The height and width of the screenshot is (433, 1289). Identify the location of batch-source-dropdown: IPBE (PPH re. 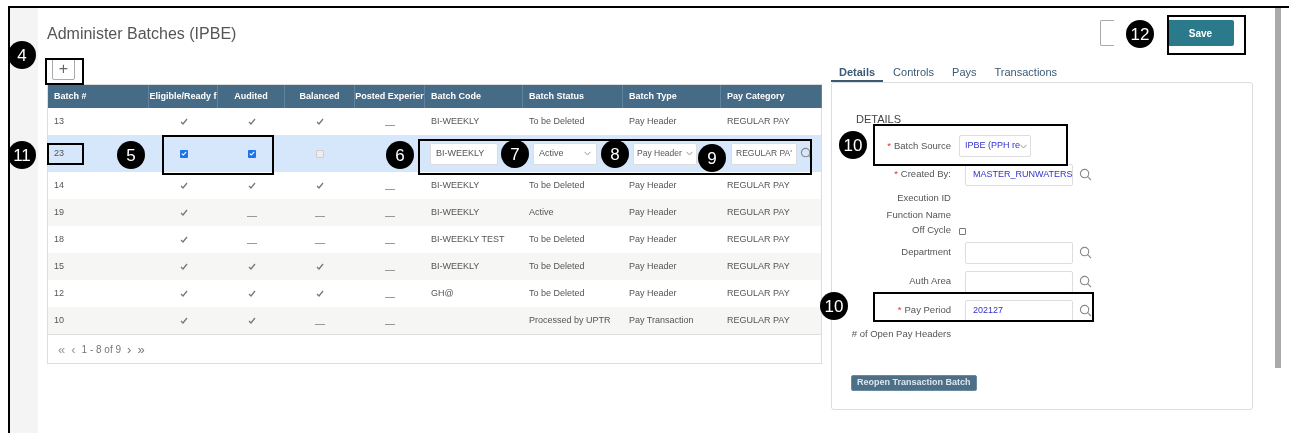
(995, 146).